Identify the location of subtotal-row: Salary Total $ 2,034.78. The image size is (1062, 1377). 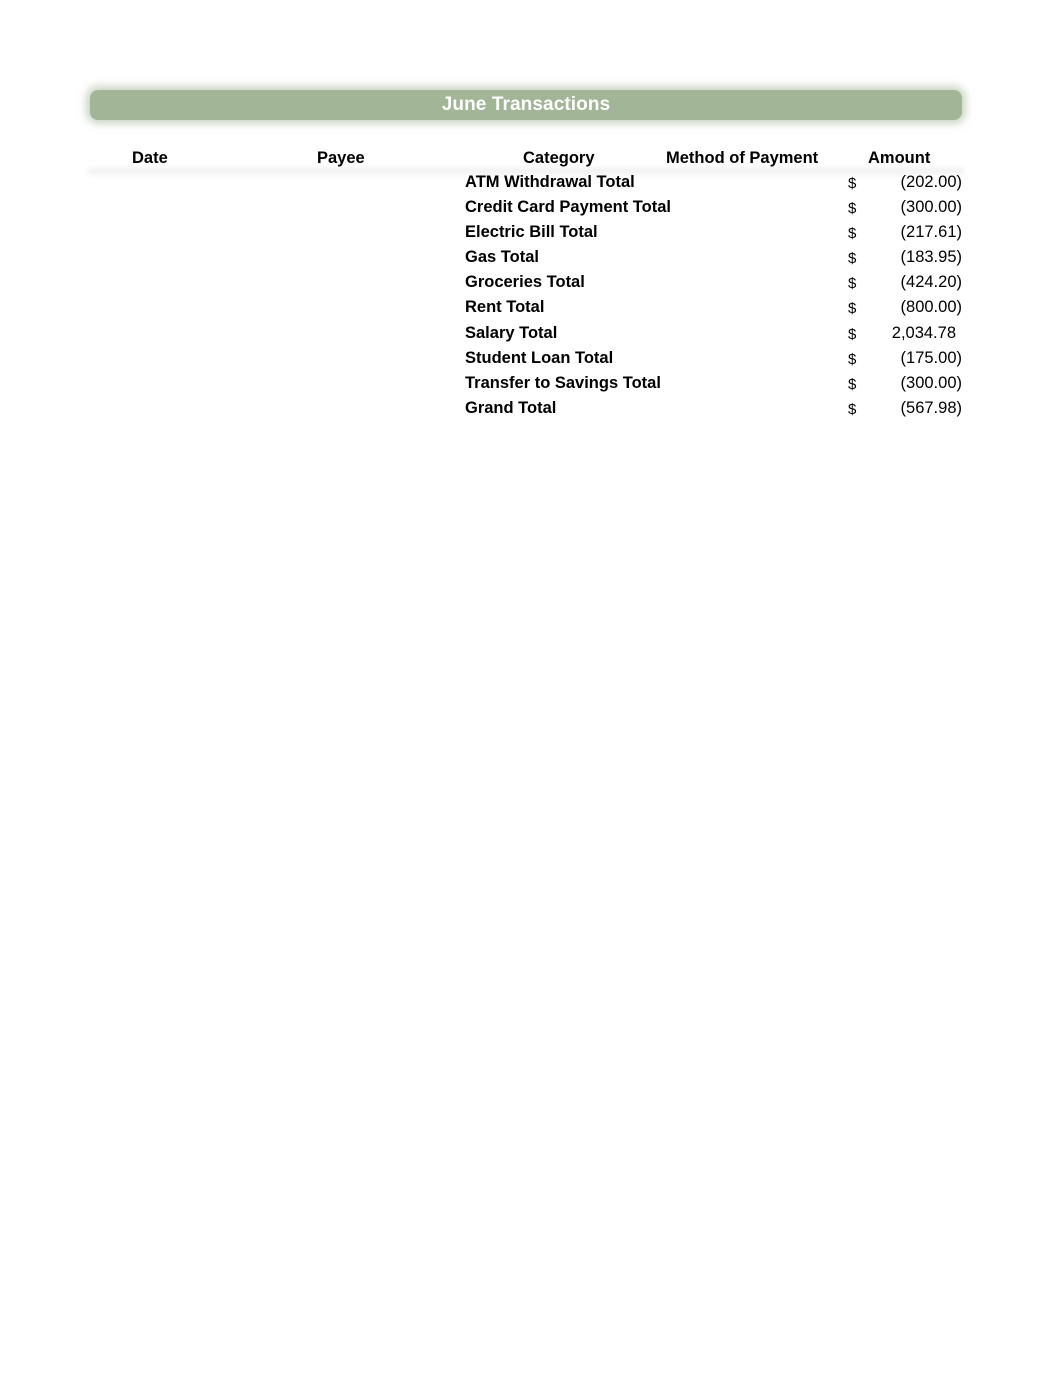
(531, 333).